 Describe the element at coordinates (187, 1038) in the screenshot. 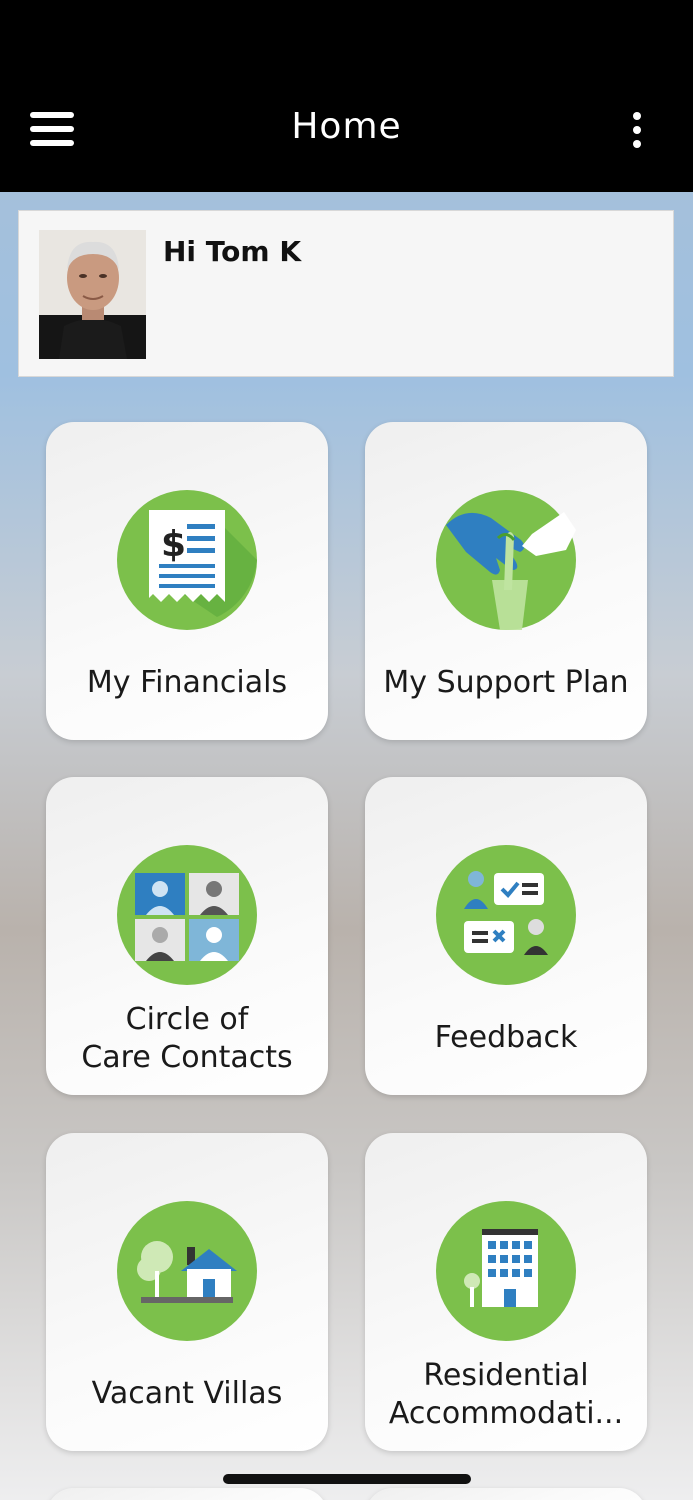

I see `tile-label: Circle of Care Contacts` at that location.